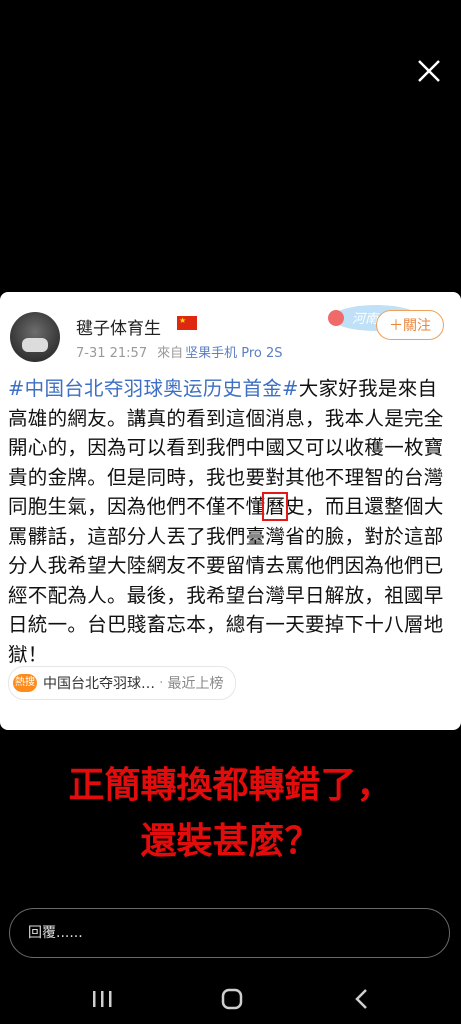 This screenshot has width=461, height=1024. Describe the element at coordinates (187, 323) in the screenshot. I see `china-flag-icon: ★` at that location.